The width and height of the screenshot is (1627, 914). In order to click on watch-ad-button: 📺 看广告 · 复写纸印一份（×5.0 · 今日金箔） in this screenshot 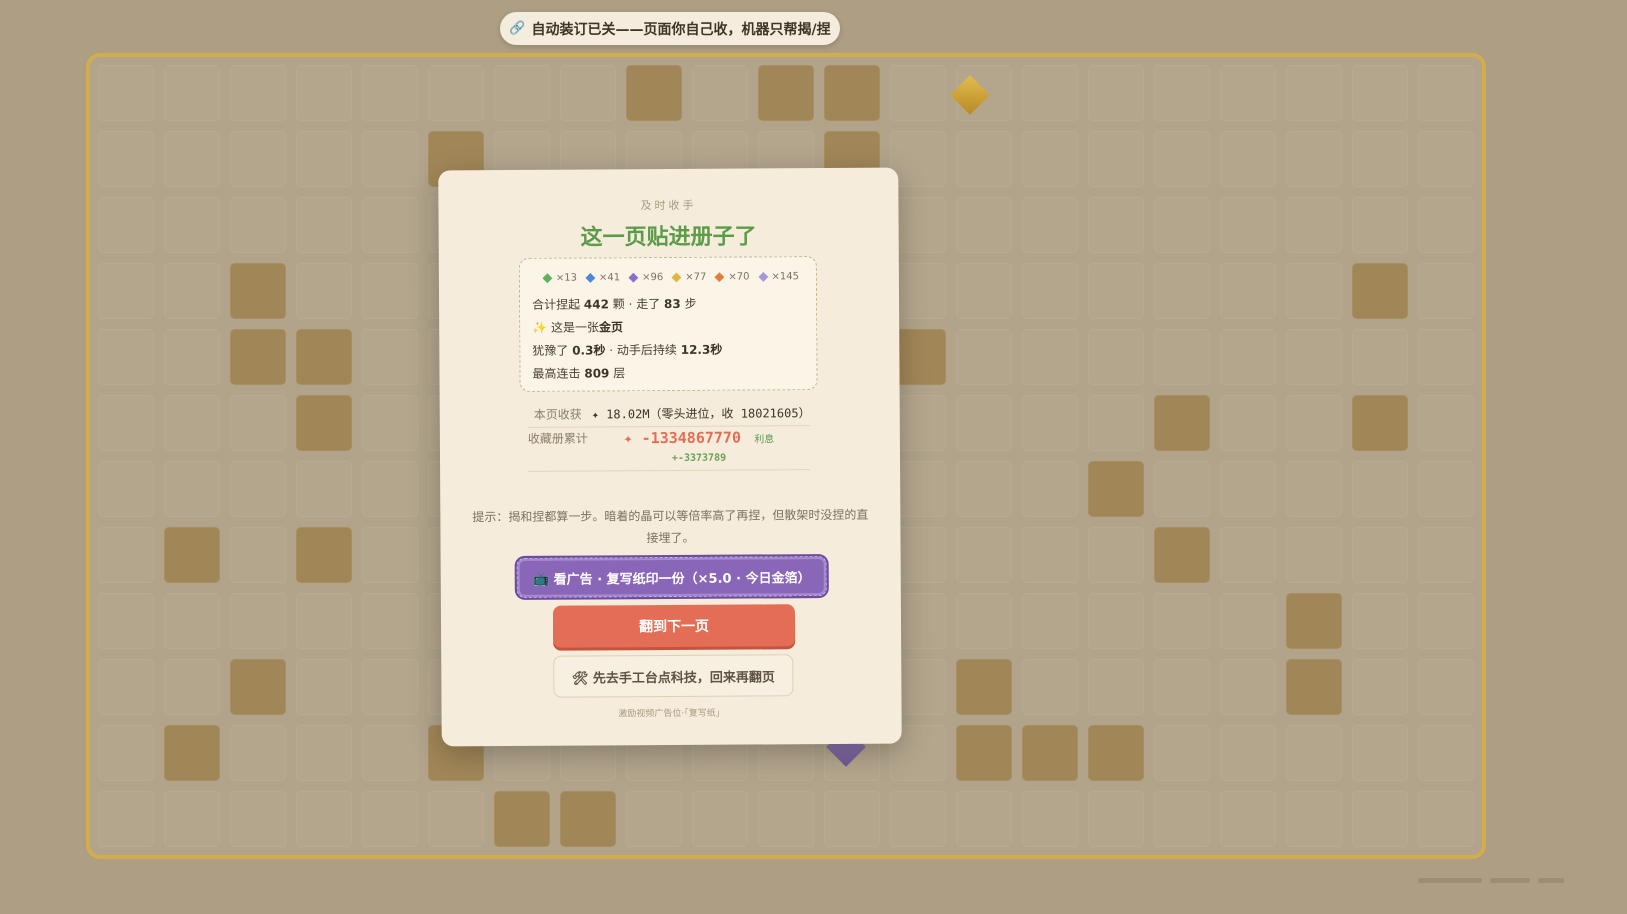, I will do `click(671, 577)`.